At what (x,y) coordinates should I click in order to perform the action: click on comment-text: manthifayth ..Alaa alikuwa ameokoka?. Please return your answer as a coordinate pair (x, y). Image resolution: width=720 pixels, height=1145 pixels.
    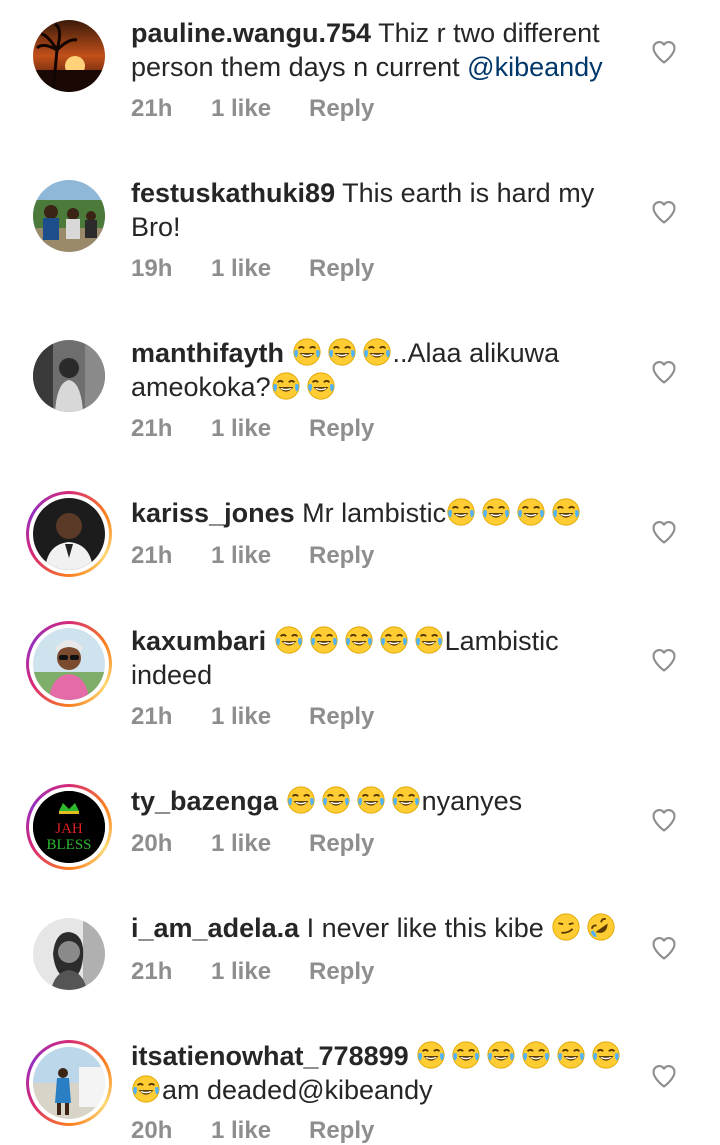
    Looking at the image, I should click on (381, 370).